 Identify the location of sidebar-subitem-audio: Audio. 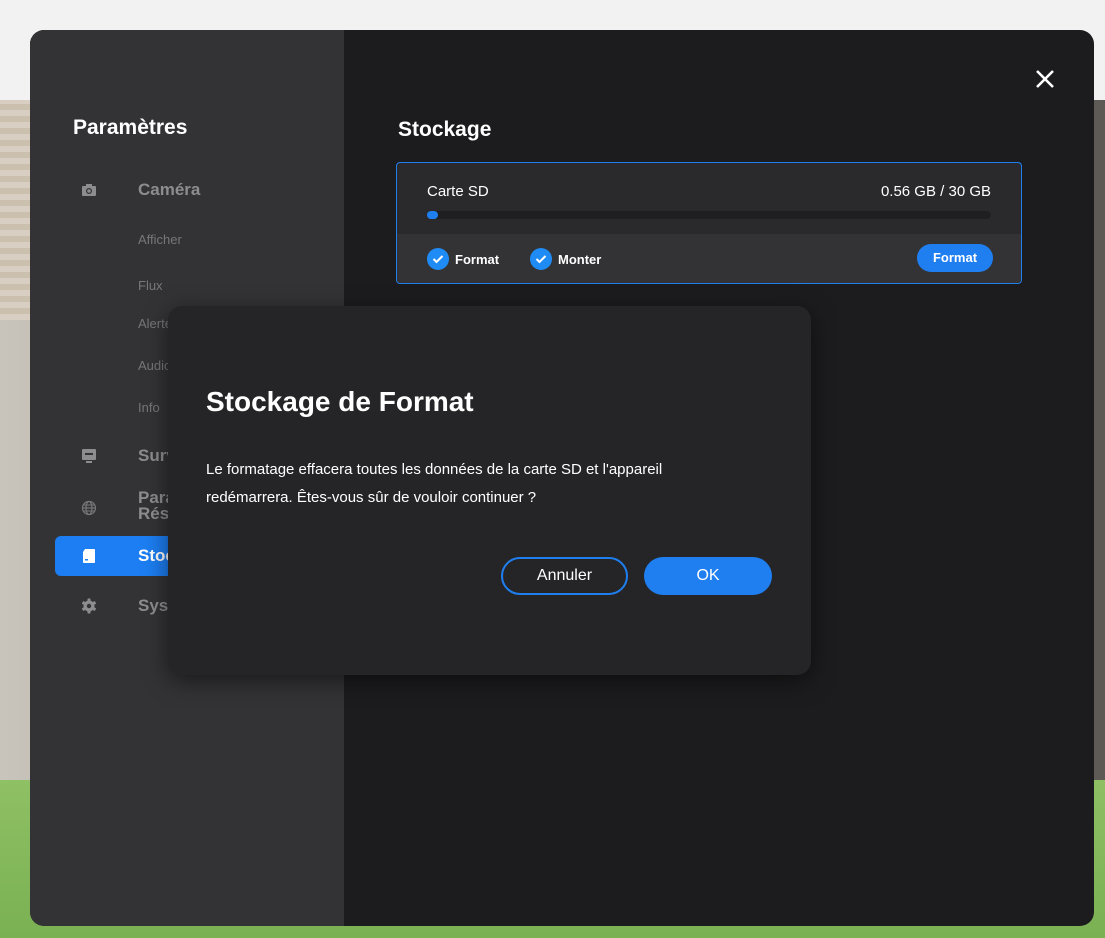
(154, 365).